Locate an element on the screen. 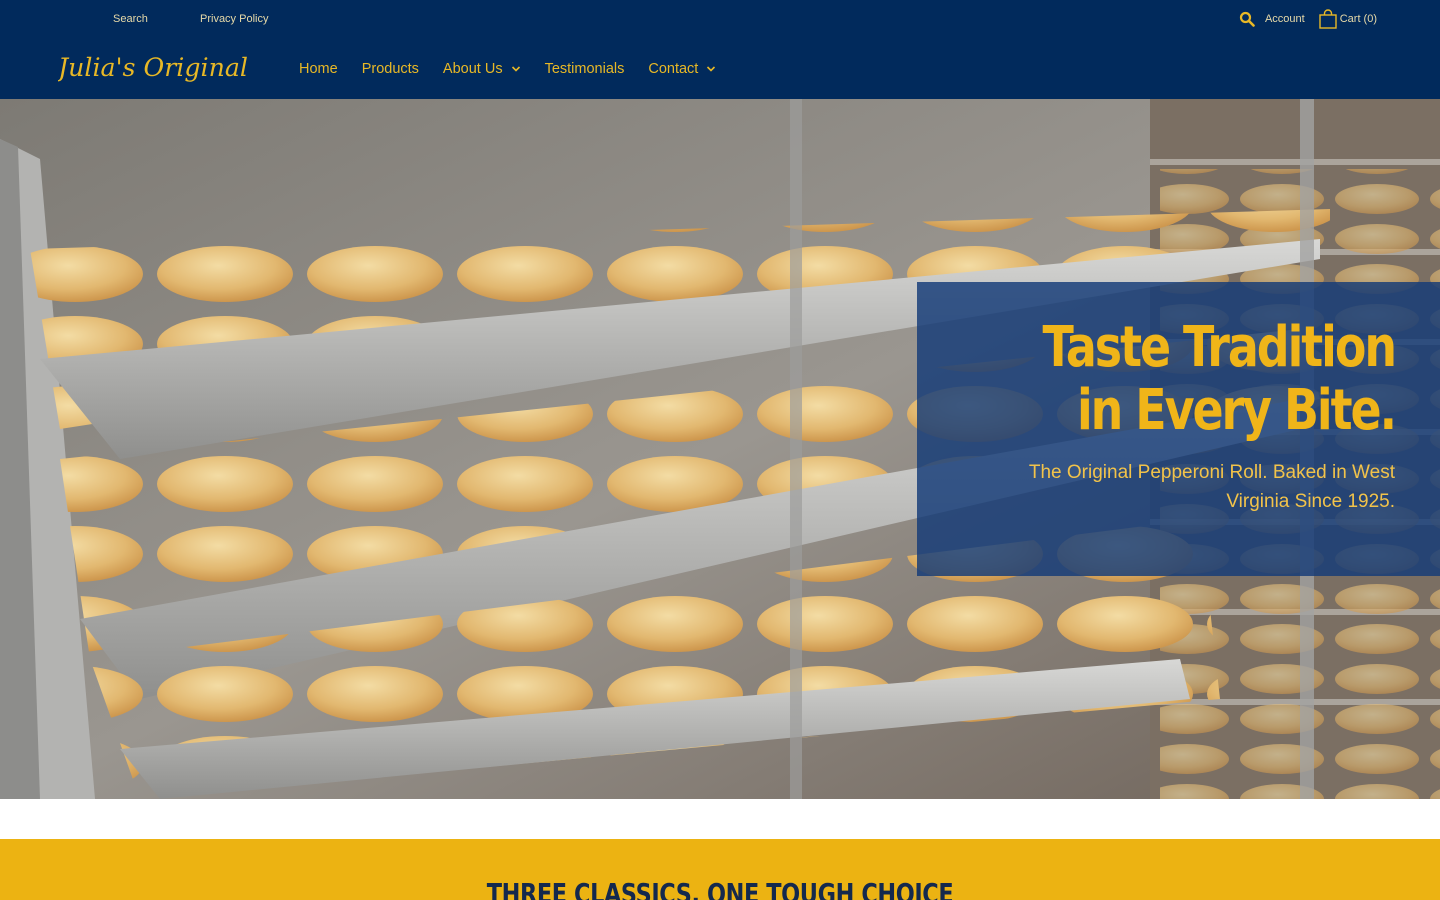  nav-item-about-us: About Us is located at coordinates (482, 69).